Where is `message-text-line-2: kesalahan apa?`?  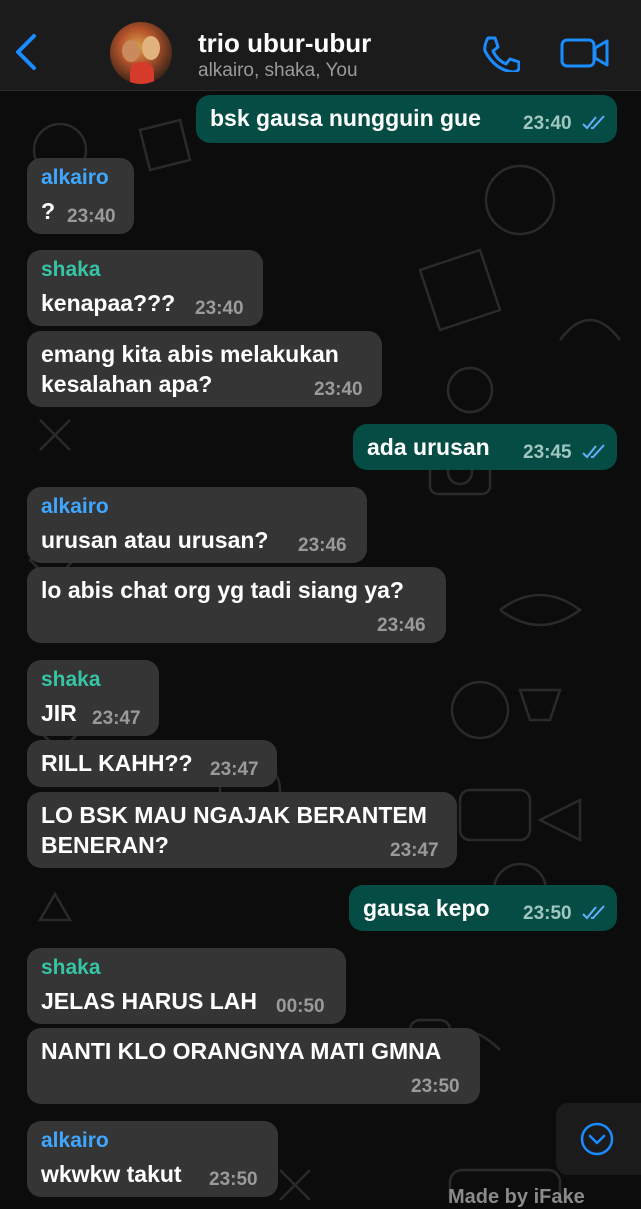
message-text-line-2: kesalahan apa? is located at coordinates (127, 384).